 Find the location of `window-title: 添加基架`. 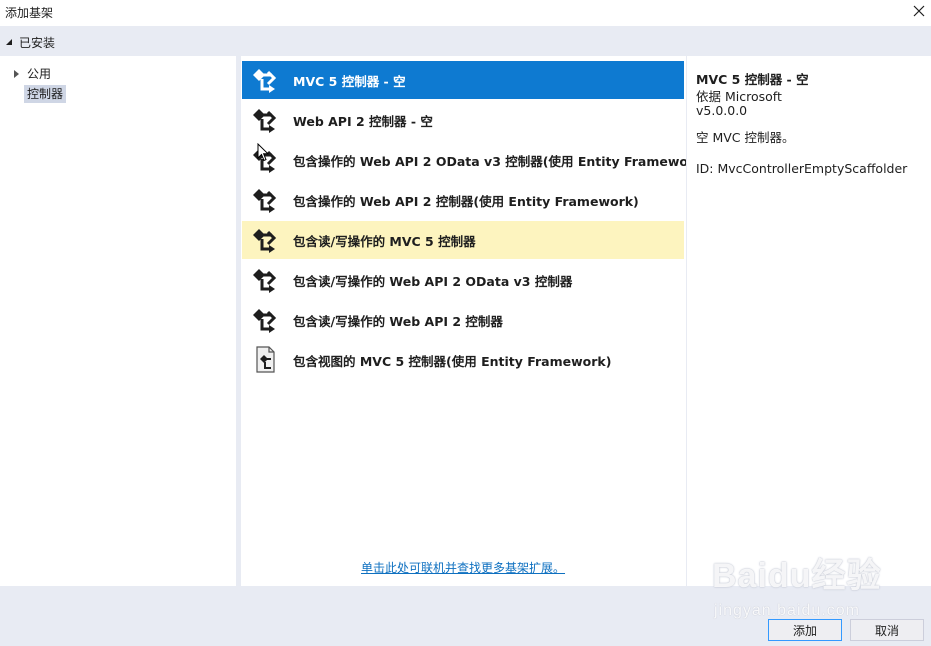

window-title: 添加基架 is located at coordinates (29, 13).